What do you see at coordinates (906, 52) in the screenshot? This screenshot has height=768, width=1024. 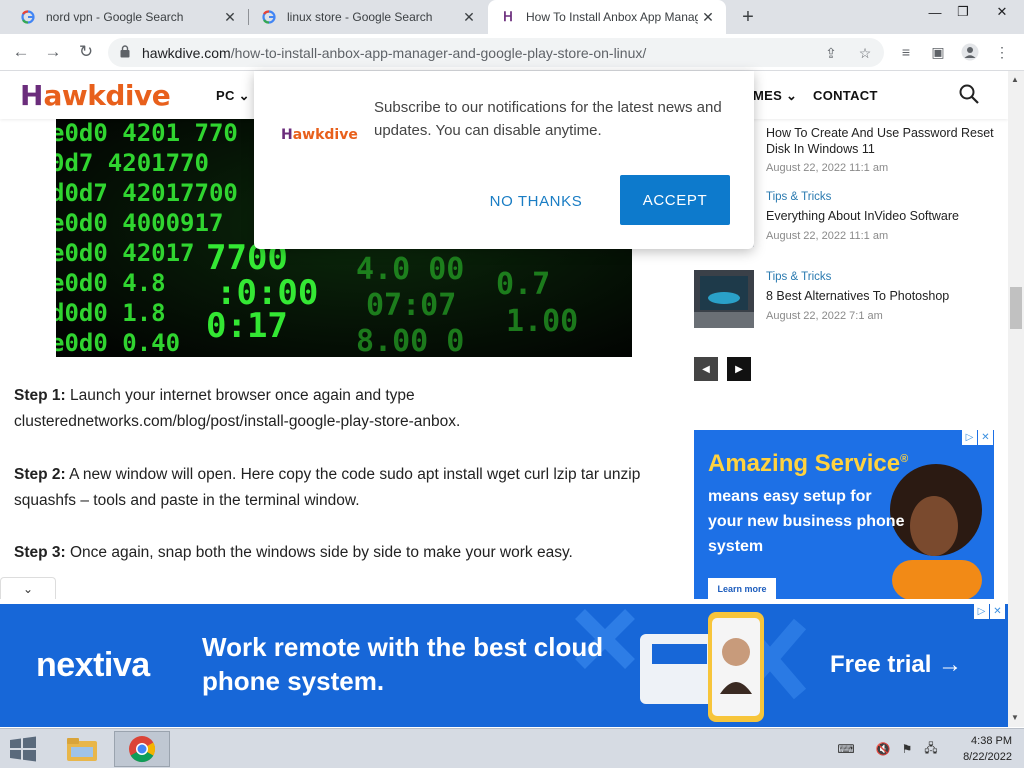 I see `media-controls-icon: ≡` at bounding box center [906, 52].